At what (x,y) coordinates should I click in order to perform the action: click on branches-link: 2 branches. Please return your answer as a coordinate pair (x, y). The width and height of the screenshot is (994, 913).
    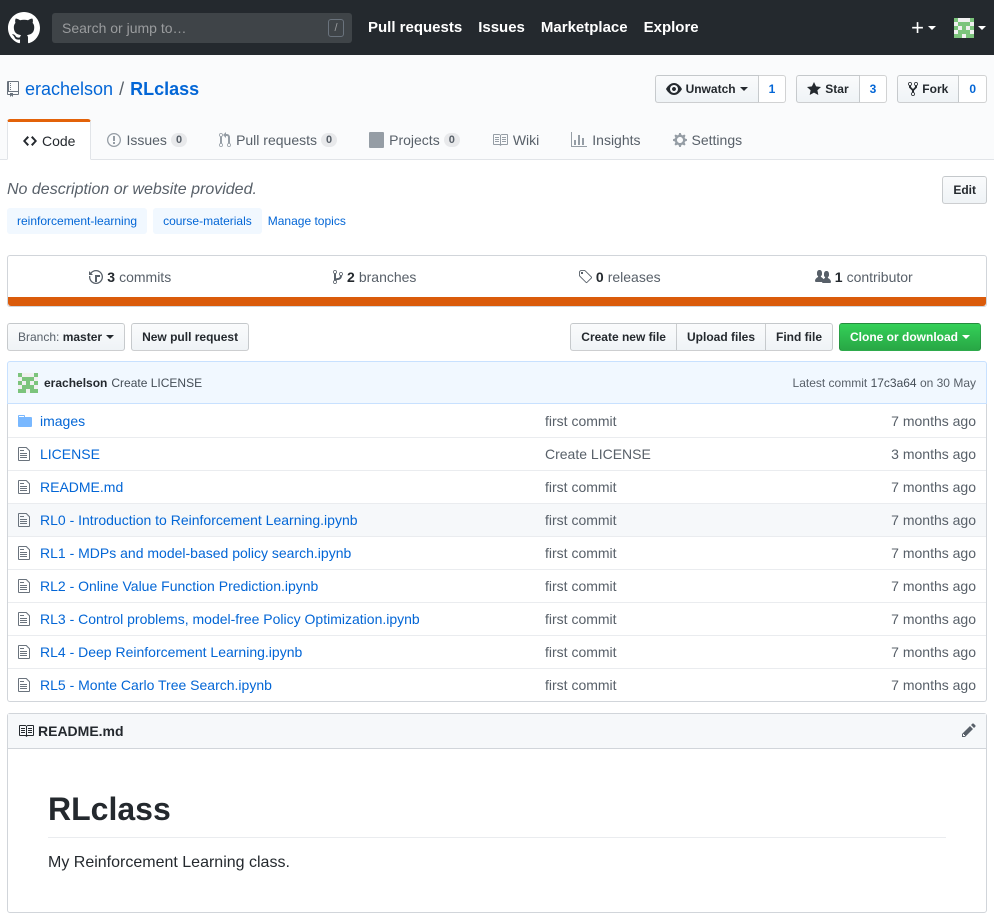
    Looking at the image, I should click on (375, 277).